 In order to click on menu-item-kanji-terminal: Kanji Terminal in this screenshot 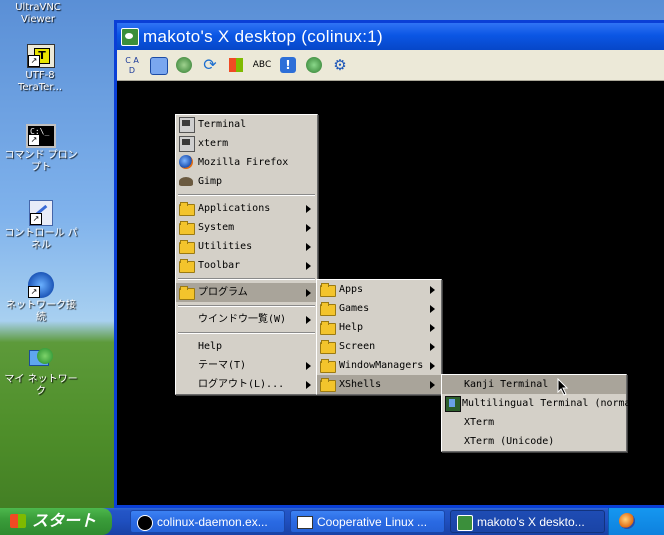, I will do `click(534, 384)`.